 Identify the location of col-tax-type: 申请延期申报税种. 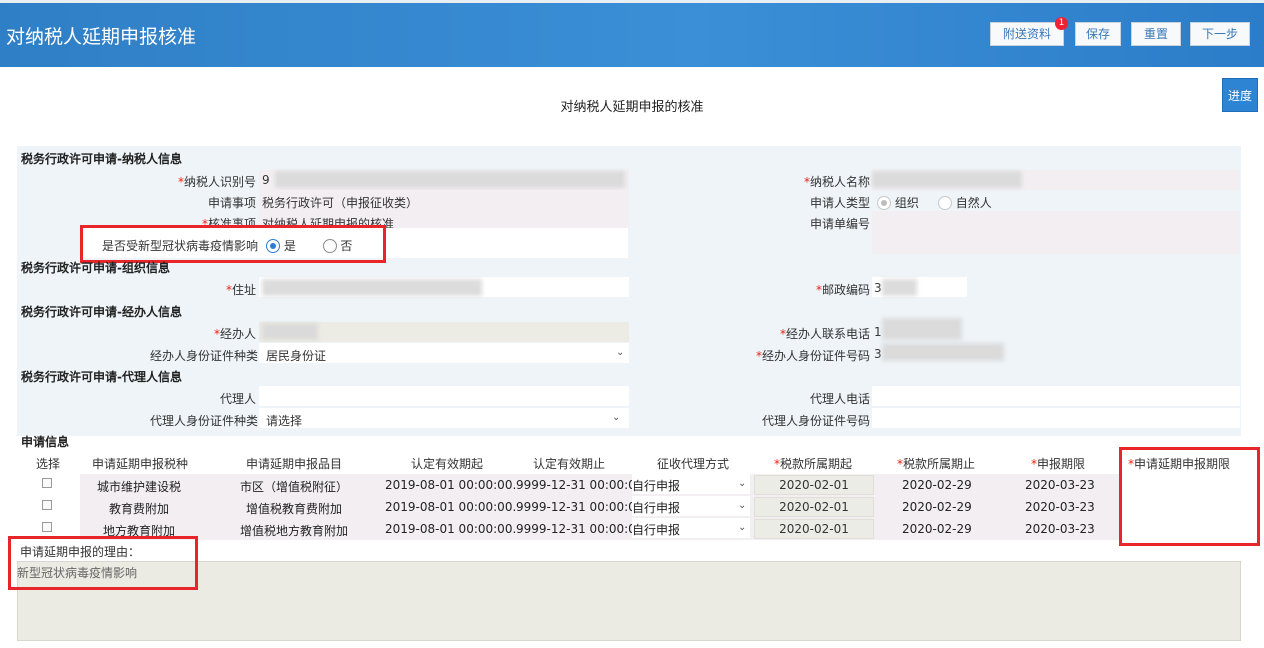
(140, 464).